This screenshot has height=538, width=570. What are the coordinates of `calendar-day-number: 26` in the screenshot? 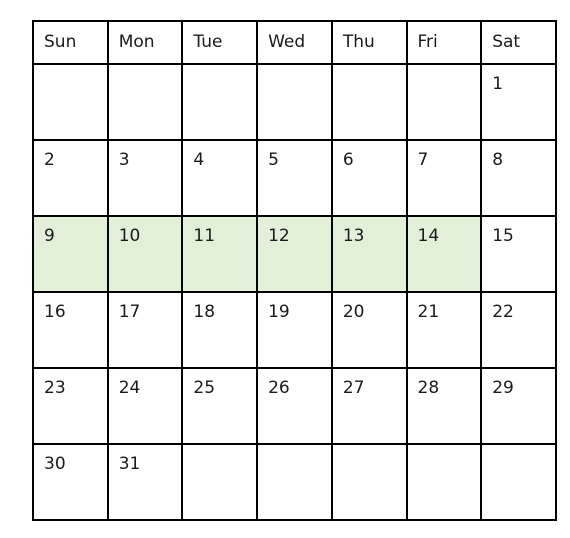 It's located at (279, 388).